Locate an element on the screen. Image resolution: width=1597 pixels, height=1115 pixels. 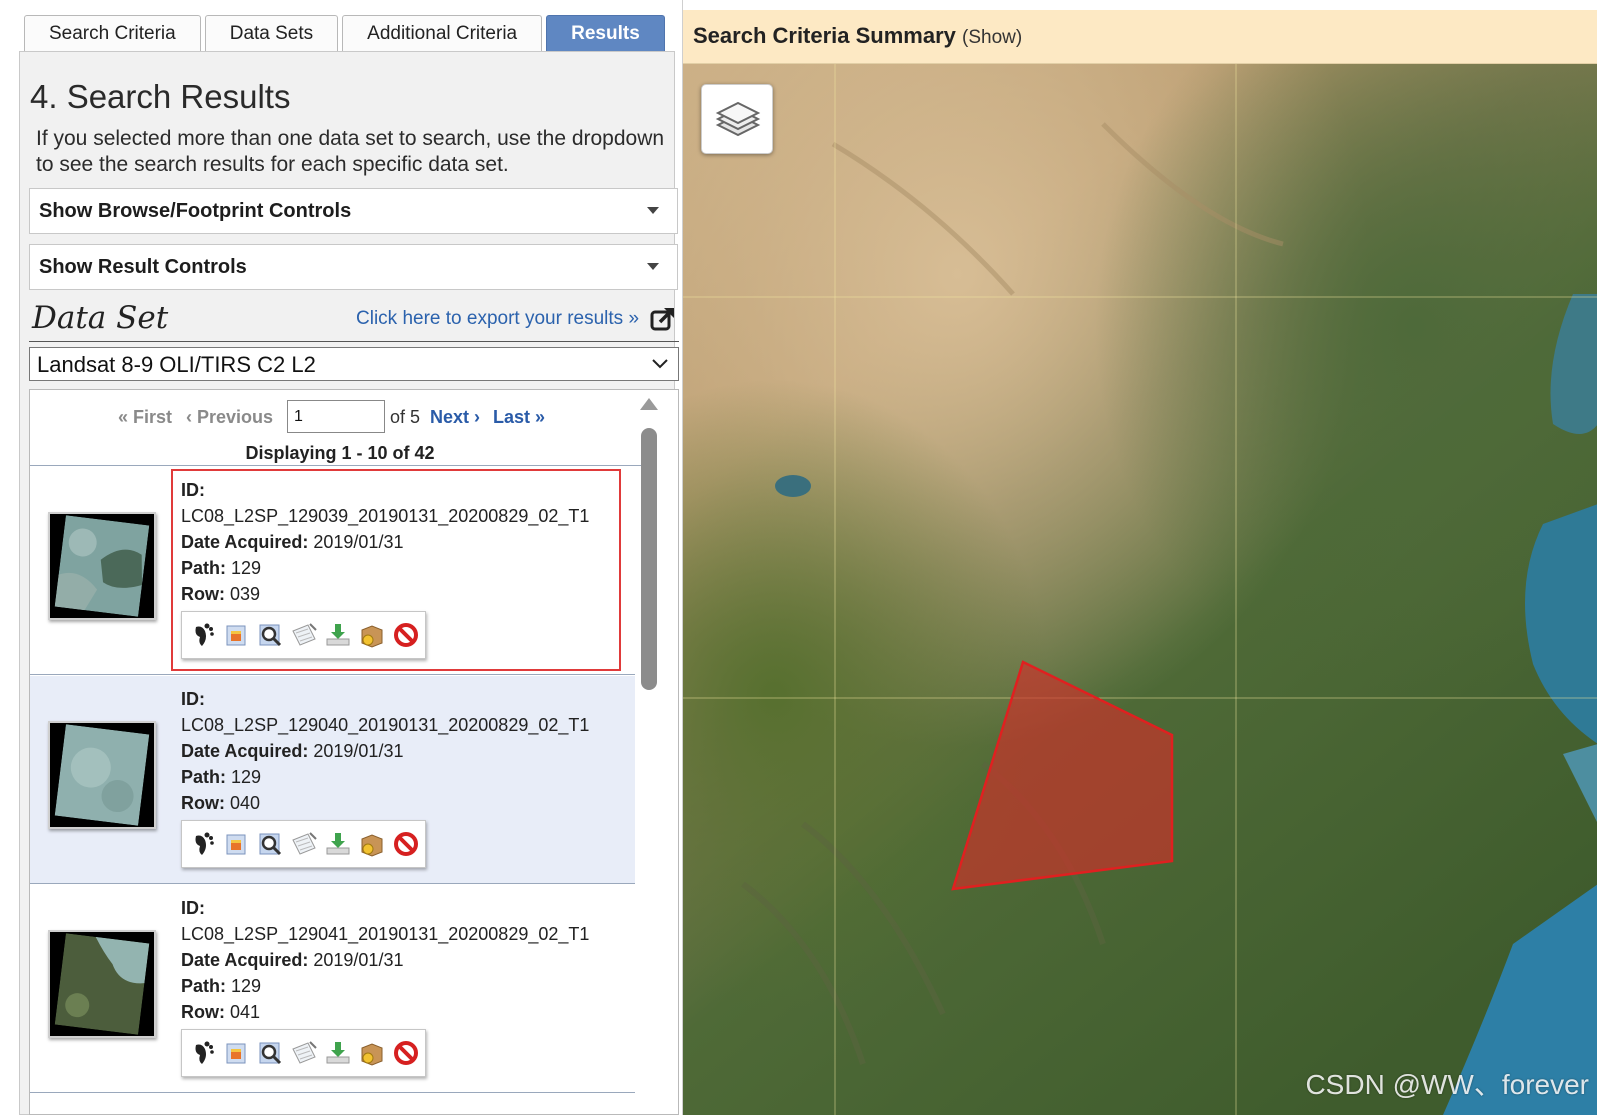
entity-id: LC08_L2SP_129040_20190131_20200829_02_T1 is located at coordinates (385, 725).